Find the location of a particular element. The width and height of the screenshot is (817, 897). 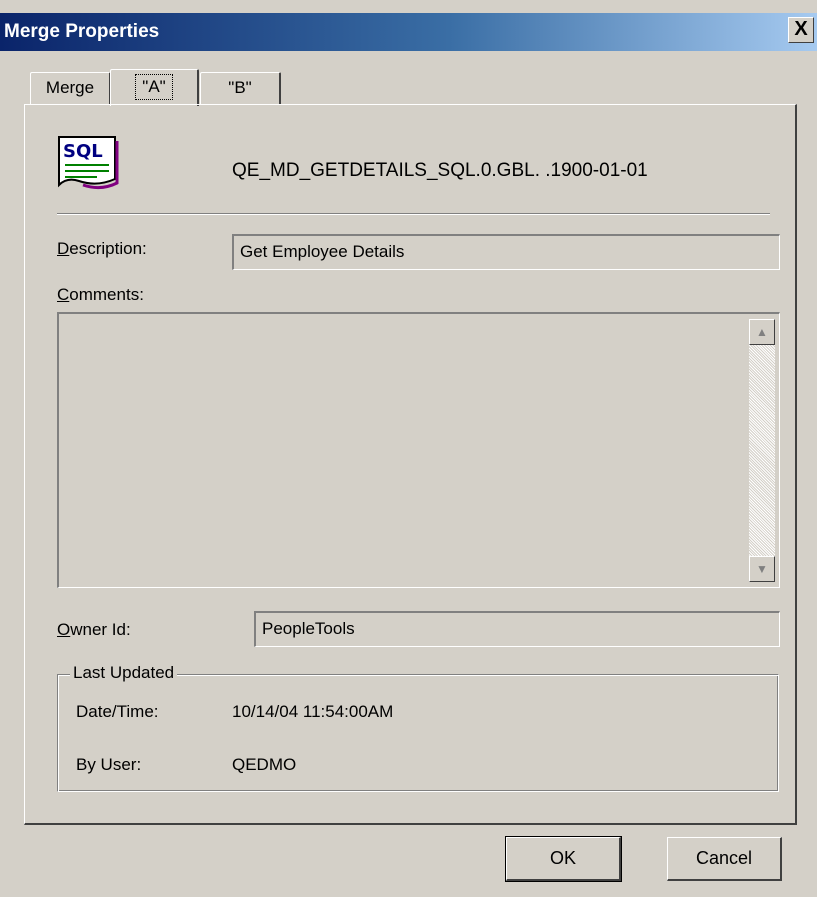

close-icon: X is located at coordinates (801, 29).